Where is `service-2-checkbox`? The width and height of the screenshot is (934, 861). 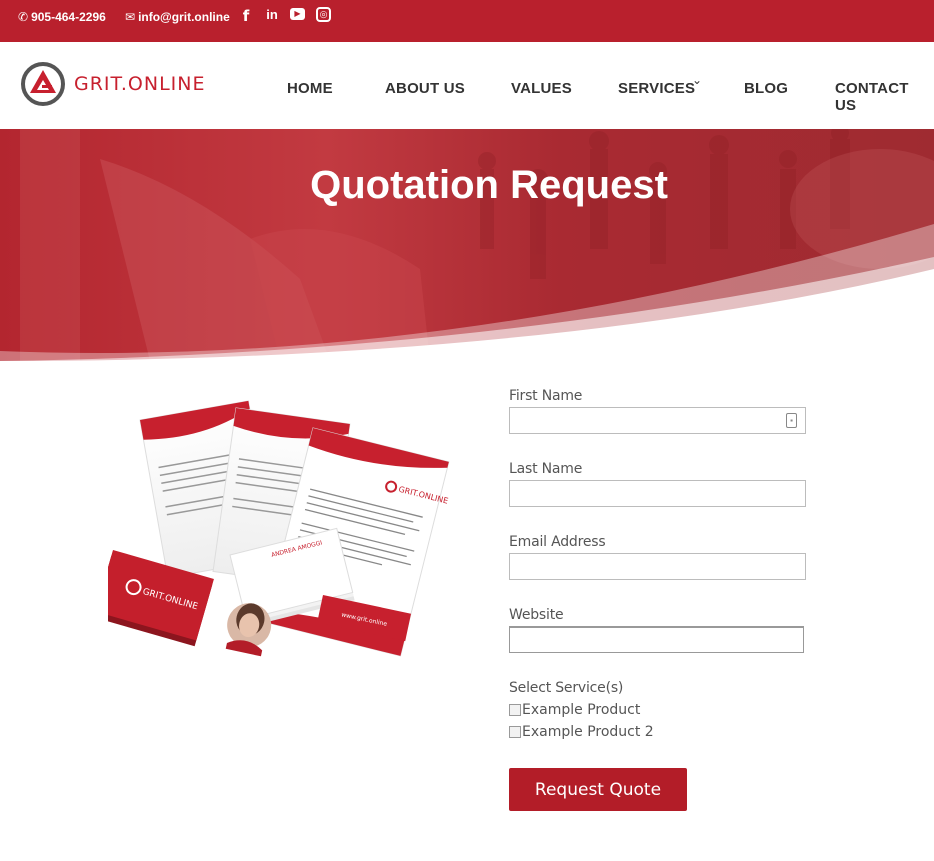
service-2-checkbox is located at coordinates (515, 732).